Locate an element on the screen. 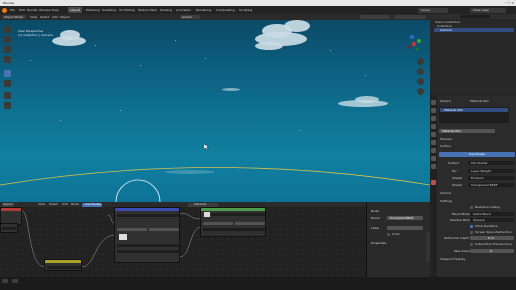 The image size is (516, 290). rotate-tool-icon is located at coordinates (7, 59).